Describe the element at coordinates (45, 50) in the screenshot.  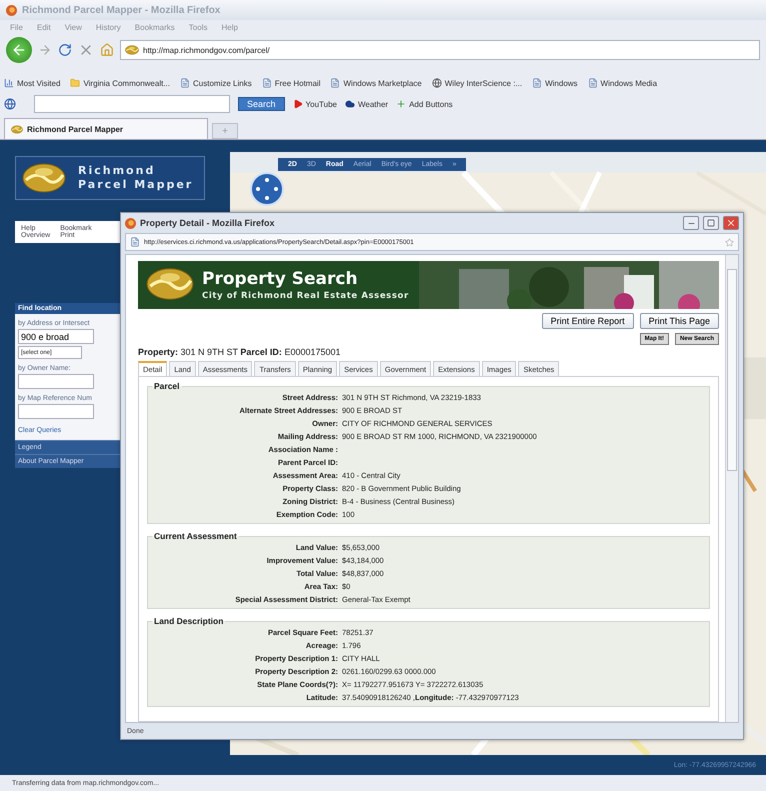
I see `forward-button` at that location.